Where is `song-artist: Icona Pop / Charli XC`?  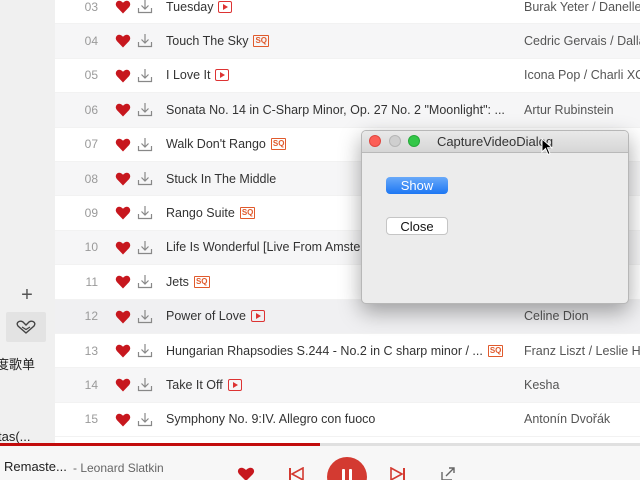
song-artist: Icona Pop / Charli XC is located at coordinates (582, 75).